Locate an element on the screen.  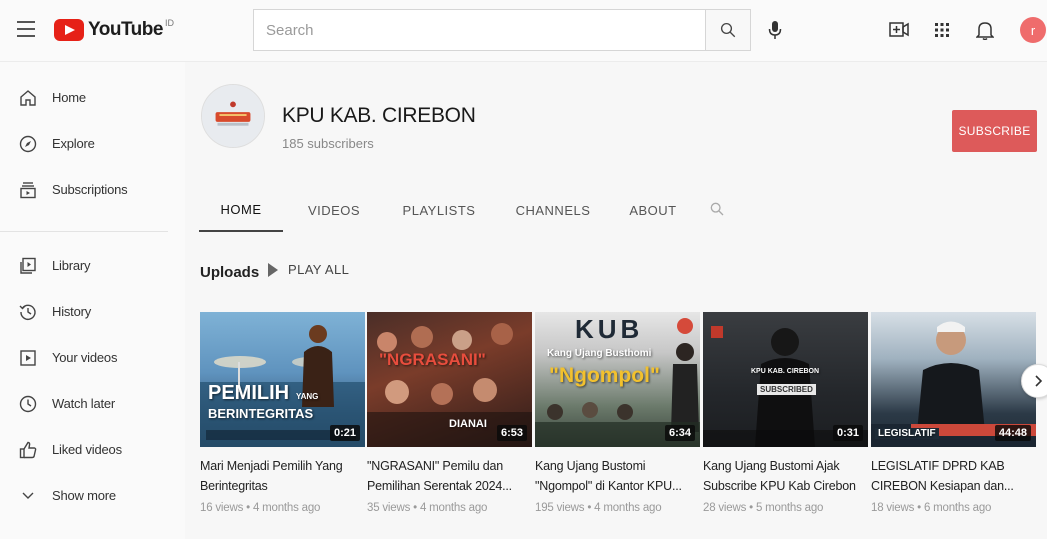
sidebar-item-explore: Explore is located at coordinates (90, 144).